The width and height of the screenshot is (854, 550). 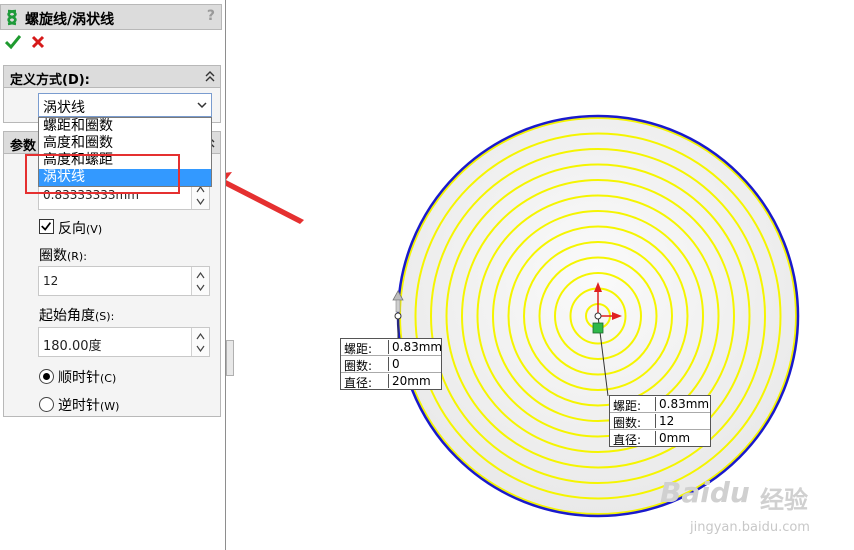 I want to click on start-callout: 螺距: 0.83mm 圈数: 0 直径: 20mm, so click(x=391, y=364).